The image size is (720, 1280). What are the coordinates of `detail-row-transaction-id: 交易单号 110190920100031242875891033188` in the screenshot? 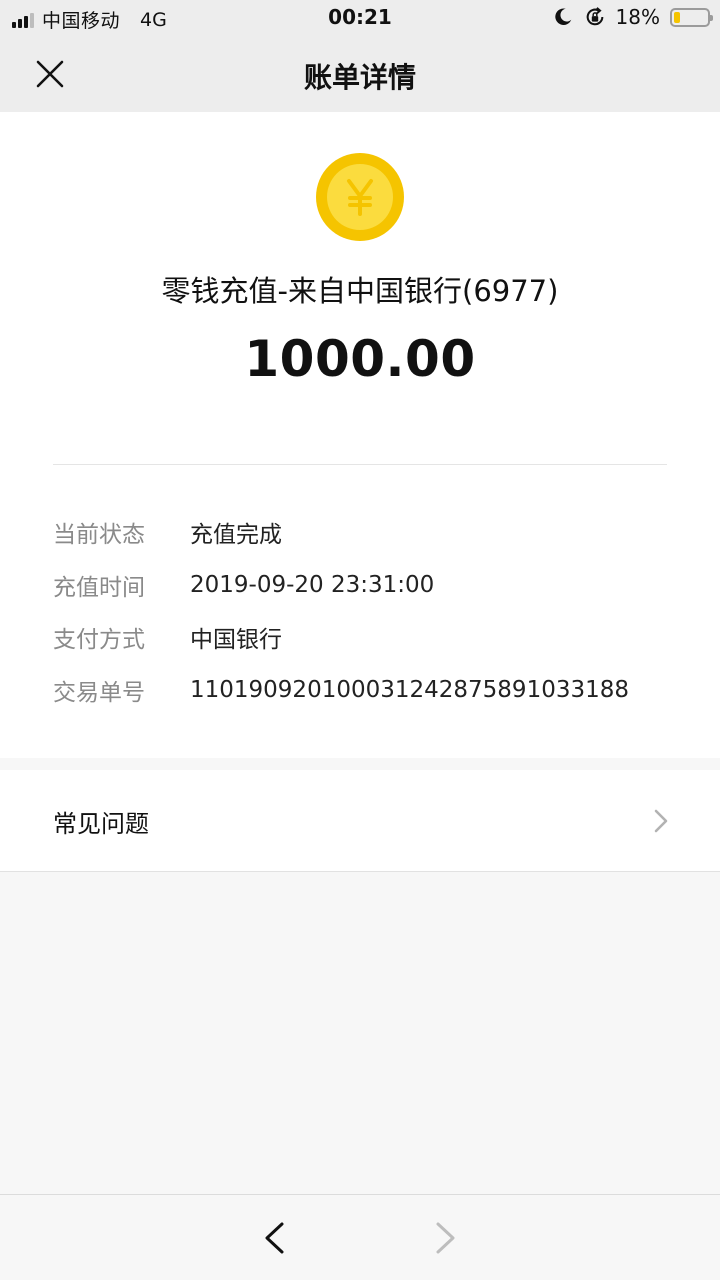 It's located at (341, 690).